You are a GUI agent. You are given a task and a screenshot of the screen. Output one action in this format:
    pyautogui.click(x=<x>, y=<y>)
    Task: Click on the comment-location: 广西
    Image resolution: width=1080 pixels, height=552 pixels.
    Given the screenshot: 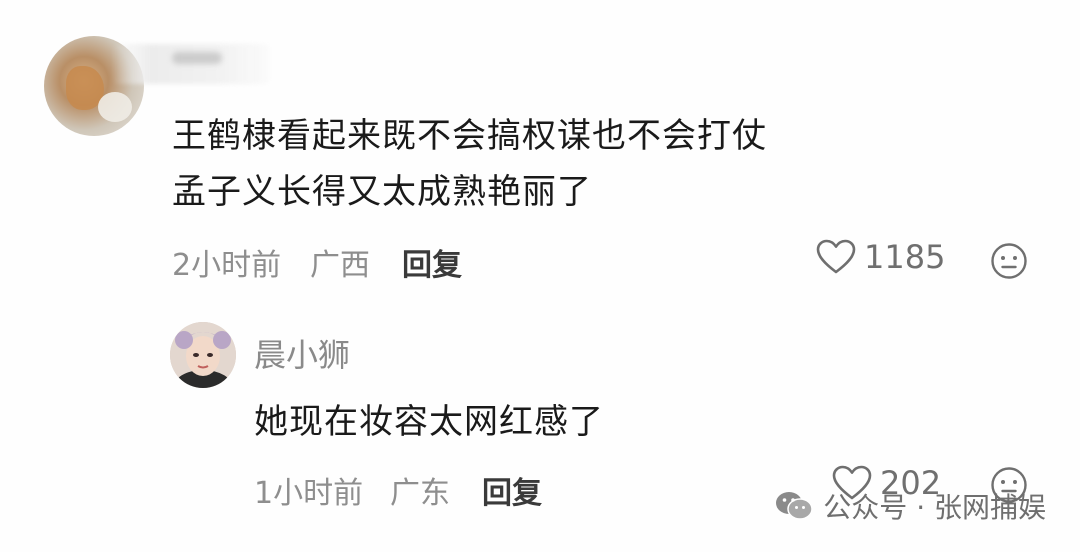 What is the action you would take?
    pyautogui.click(x=340, y=265)
    